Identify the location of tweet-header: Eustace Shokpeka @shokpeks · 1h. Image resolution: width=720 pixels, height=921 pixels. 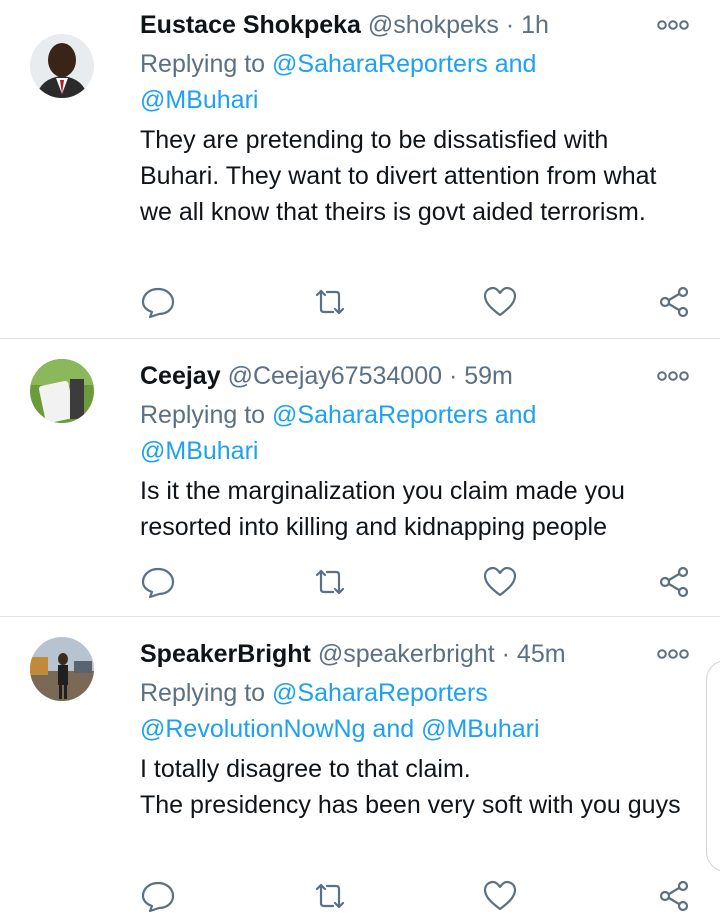
(400, 25).